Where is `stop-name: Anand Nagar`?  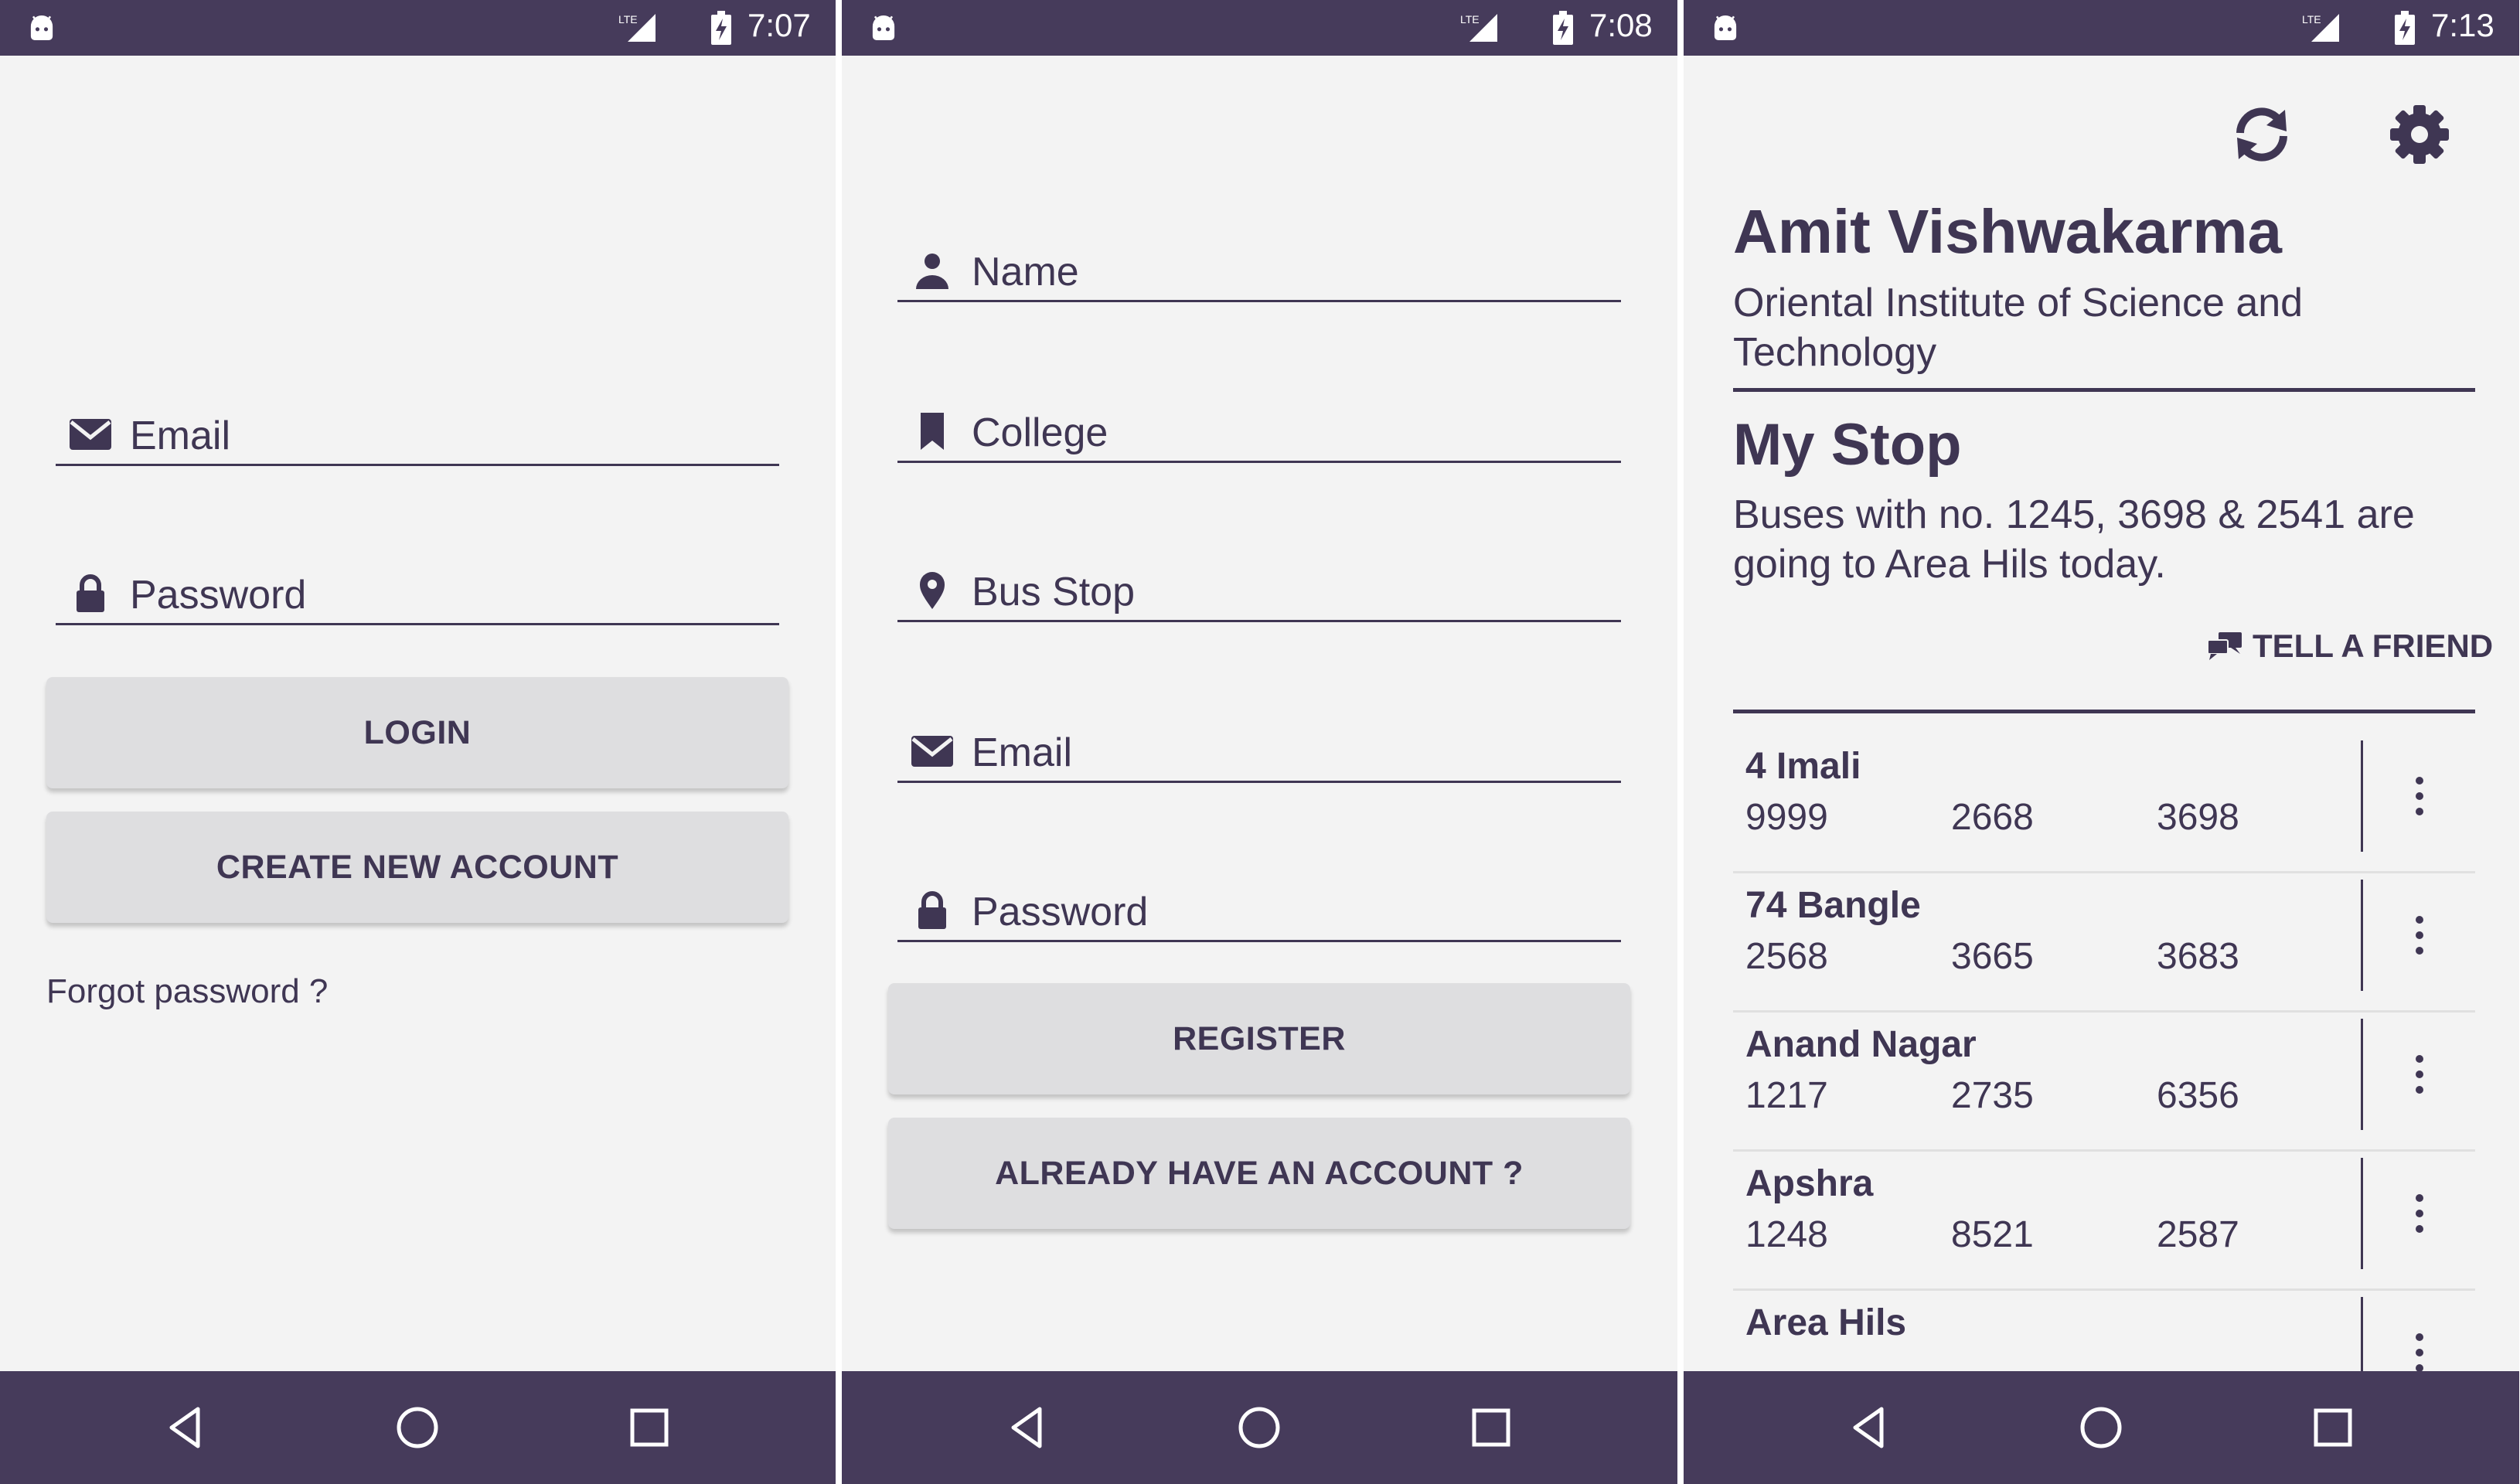
stop-name: Anand Nagar is located at coordinates (1861, 1044).